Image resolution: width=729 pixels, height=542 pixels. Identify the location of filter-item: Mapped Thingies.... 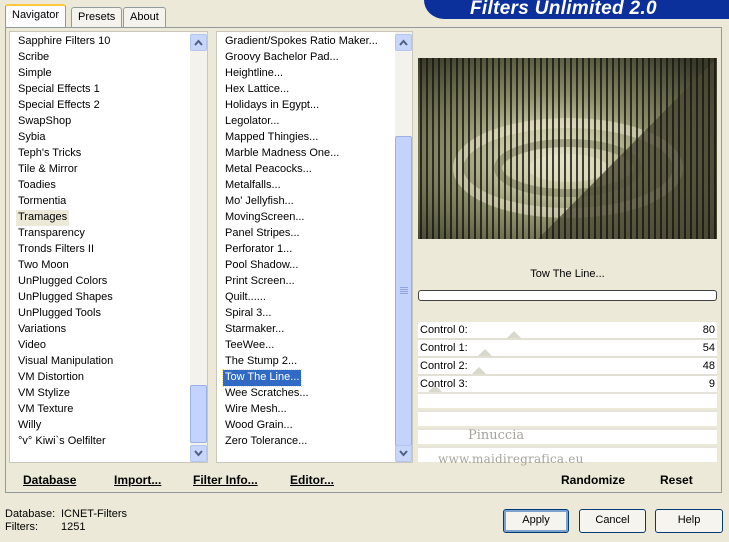
(271, 138).